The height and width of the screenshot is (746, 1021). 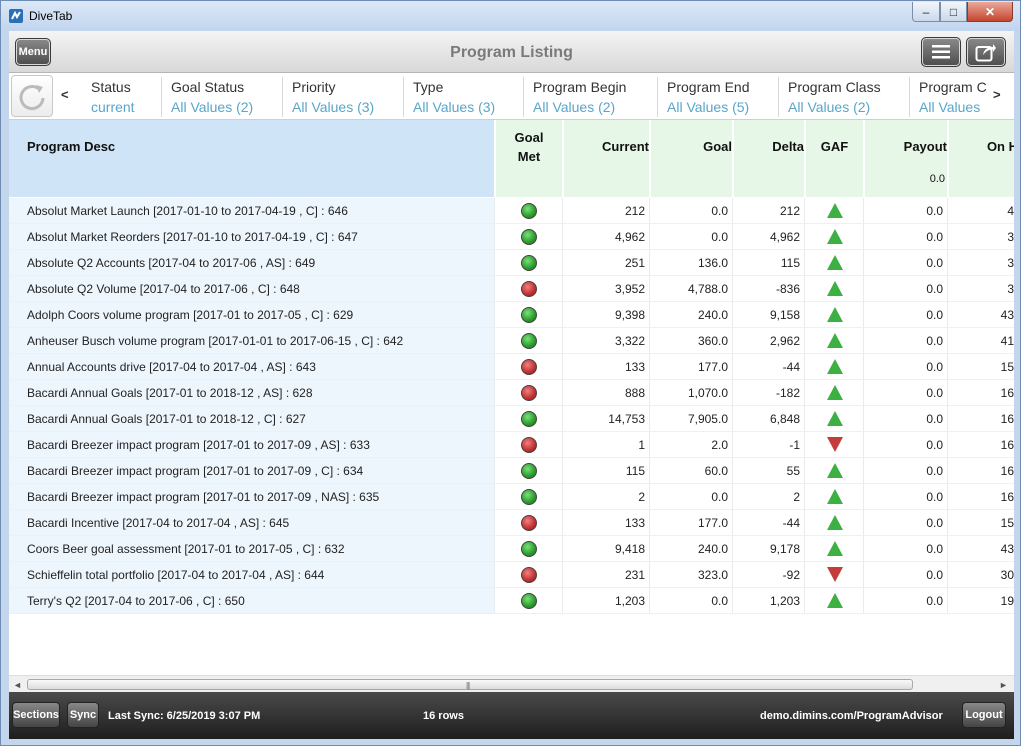 I want to click on logout-button: Logout, so click(x=984, y=715).